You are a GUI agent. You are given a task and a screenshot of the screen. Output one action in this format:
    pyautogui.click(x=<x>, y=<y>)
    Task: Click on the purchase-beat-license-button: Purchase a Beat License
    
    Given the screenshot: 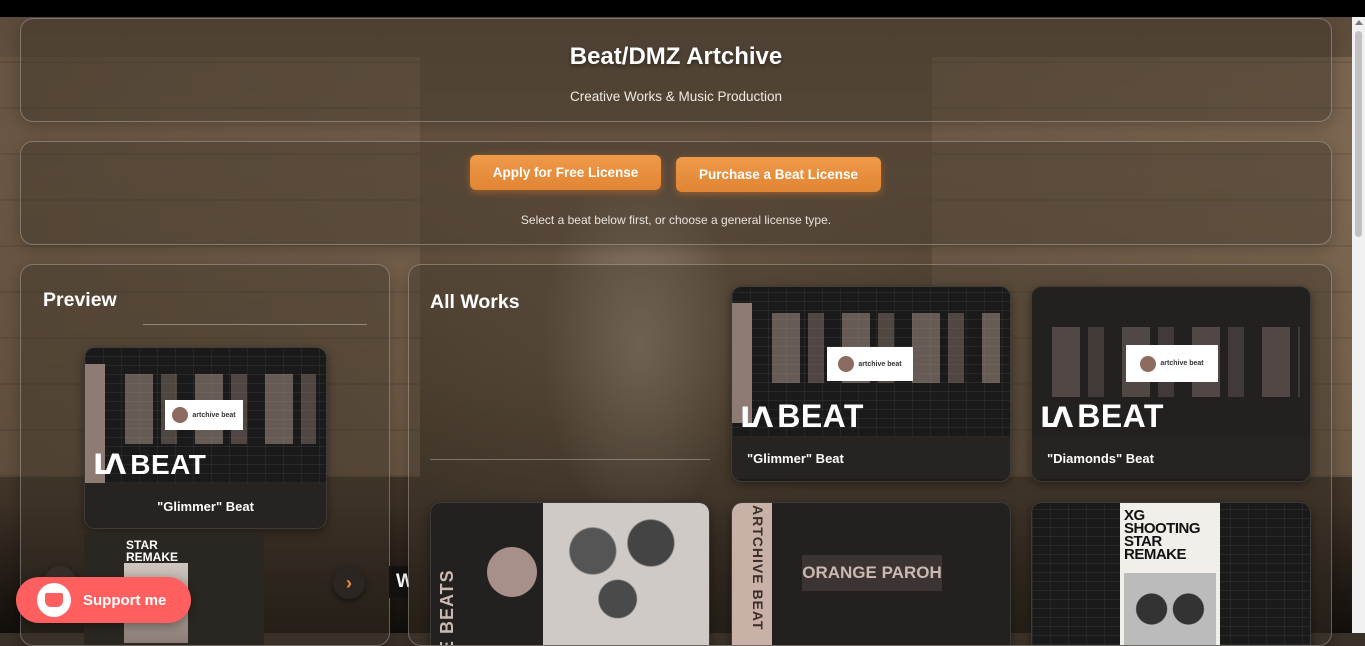 What is the action you would take?
    pyautogui.click(x=778, y=174)
    